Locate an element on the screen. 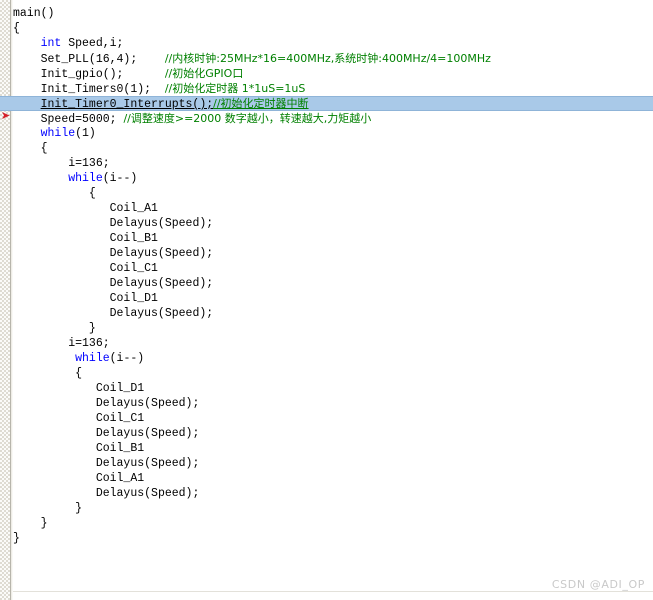 The height and width of the screenshot is (600, 653). code-text: Coil_B1 is located at coordinates (120, 448).